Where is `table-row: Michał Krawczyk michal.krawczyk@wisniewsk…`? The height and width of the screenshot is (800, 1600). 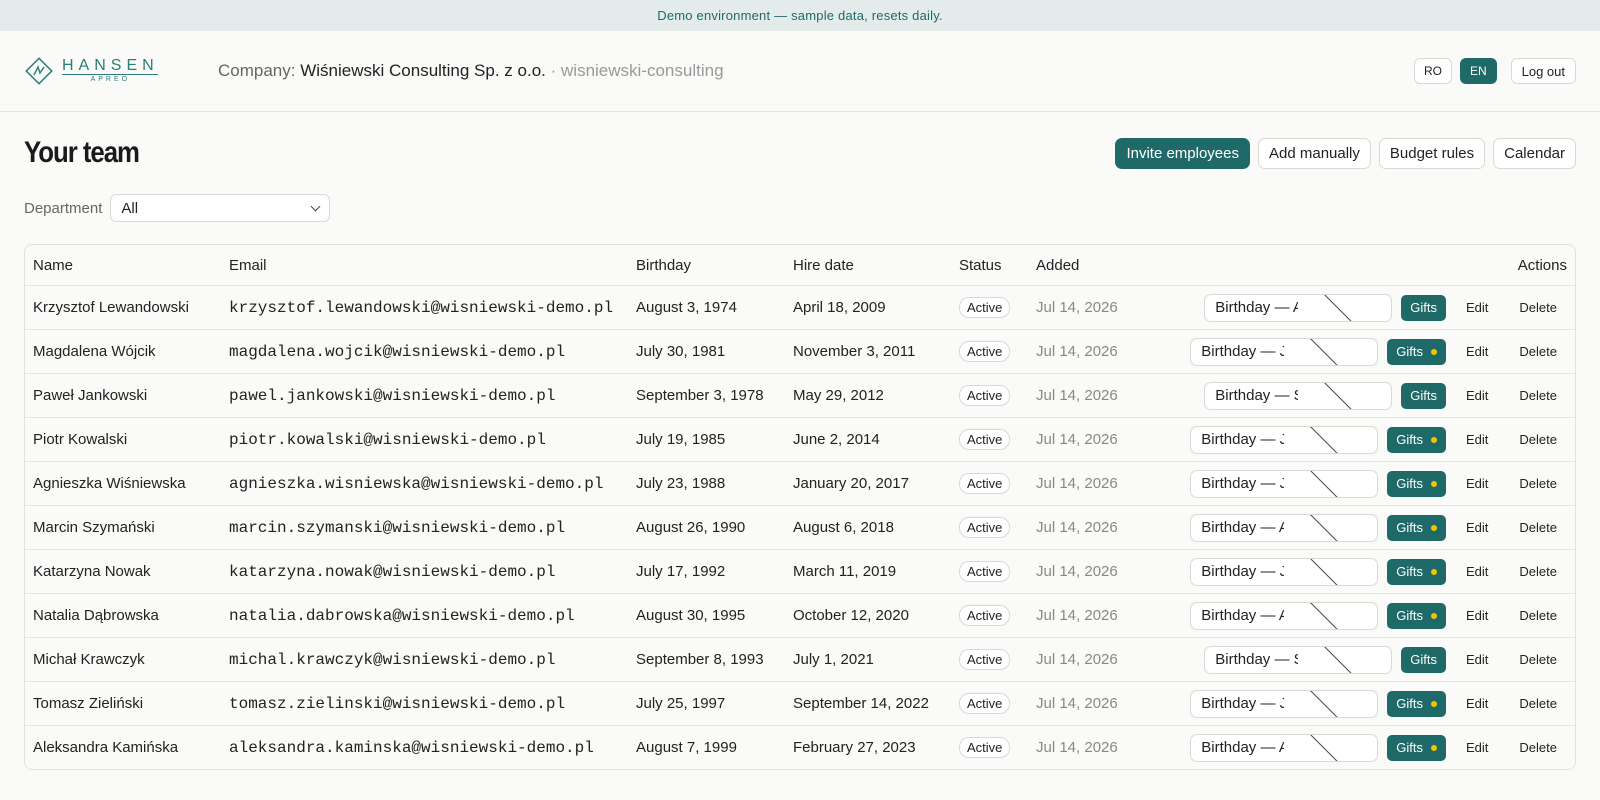
table-row: Michał Krawczyk michal.krawczyk@wisniewsk… is located at coordinates (800, 659).